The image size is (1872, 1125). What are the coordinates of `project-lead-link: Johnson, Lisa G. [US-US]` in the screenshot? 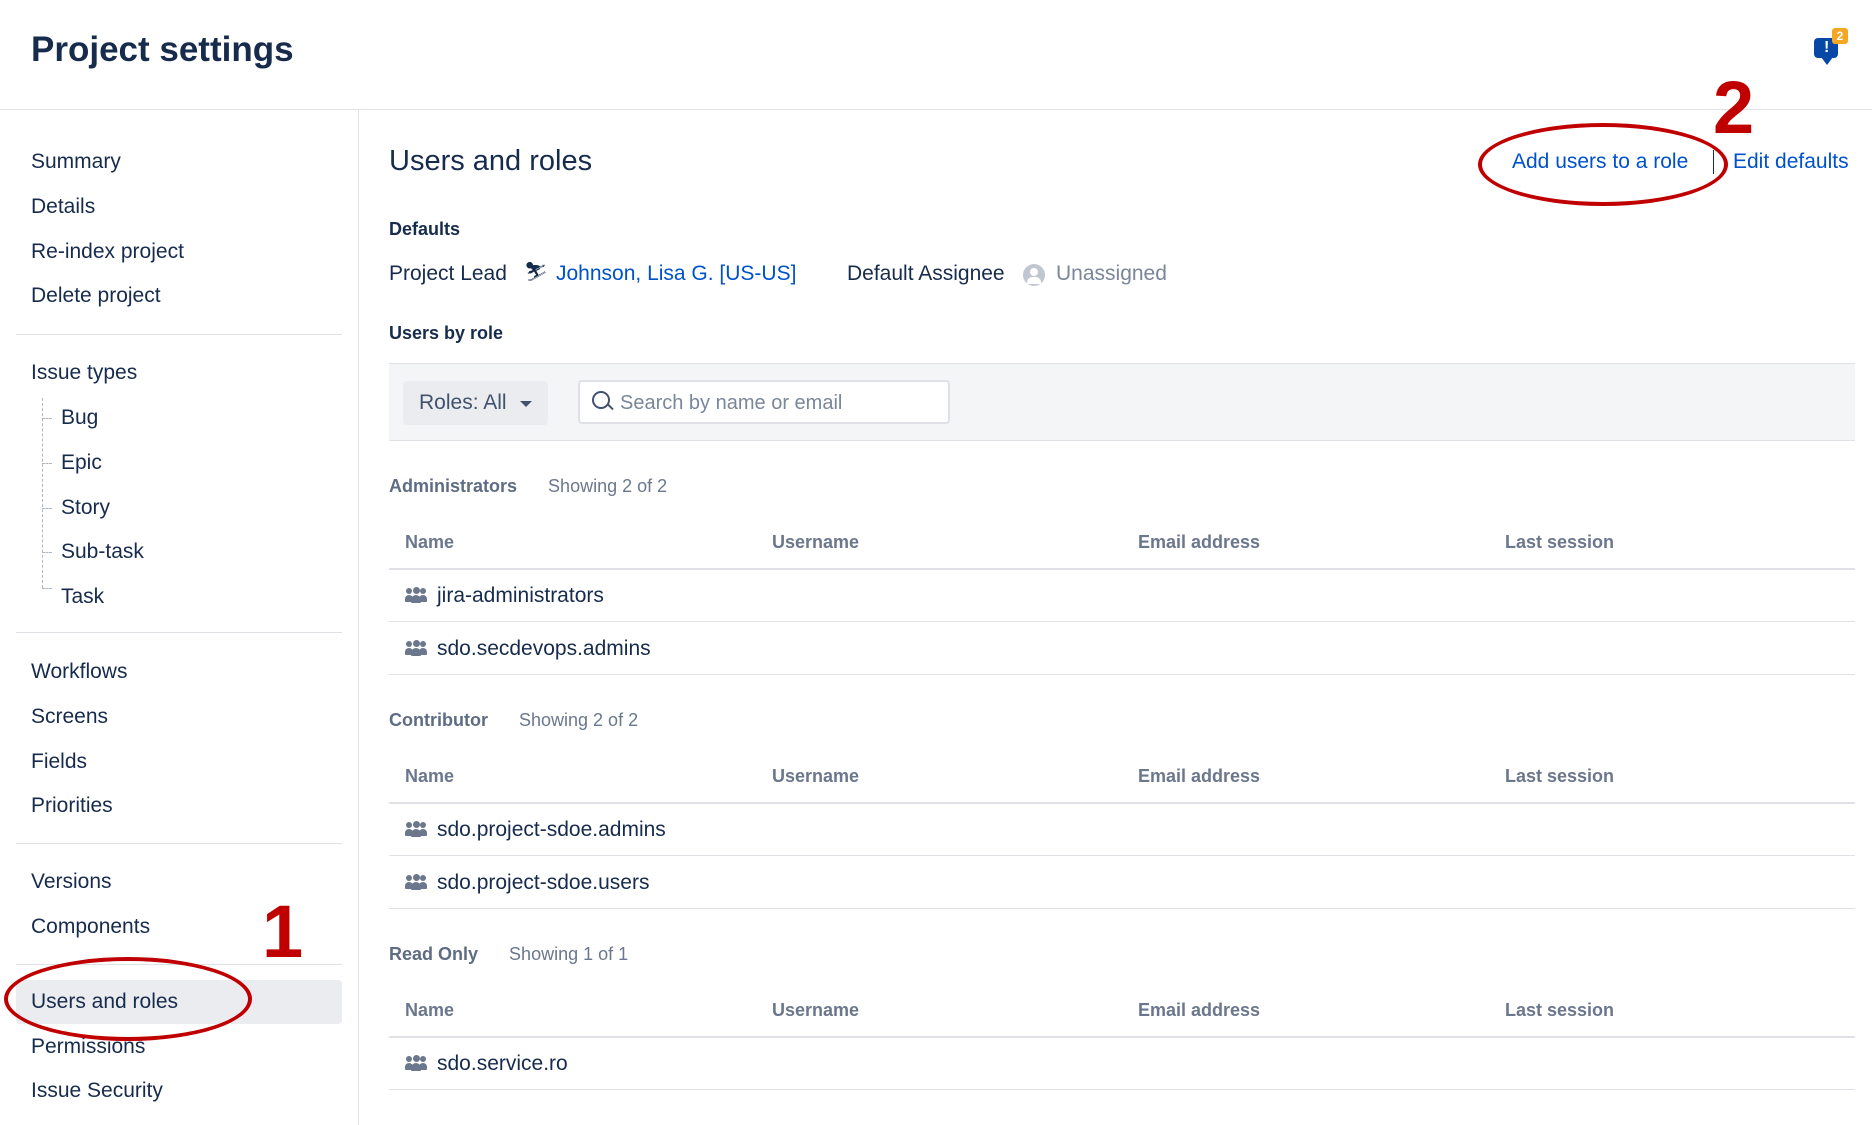 It's located at (676, 274).